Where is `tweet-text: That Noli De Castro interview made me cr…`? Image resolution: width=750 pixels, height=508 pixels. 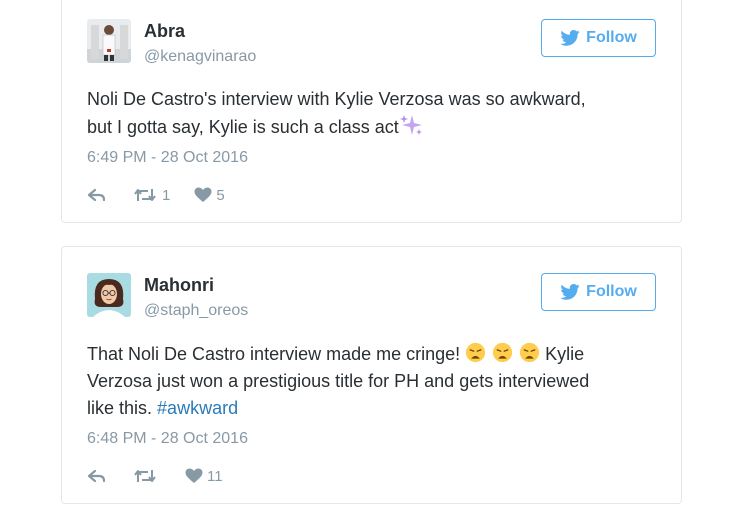
tweet-text: That Noli De Castro interview made me cr… is located at coordinates (367, 381).